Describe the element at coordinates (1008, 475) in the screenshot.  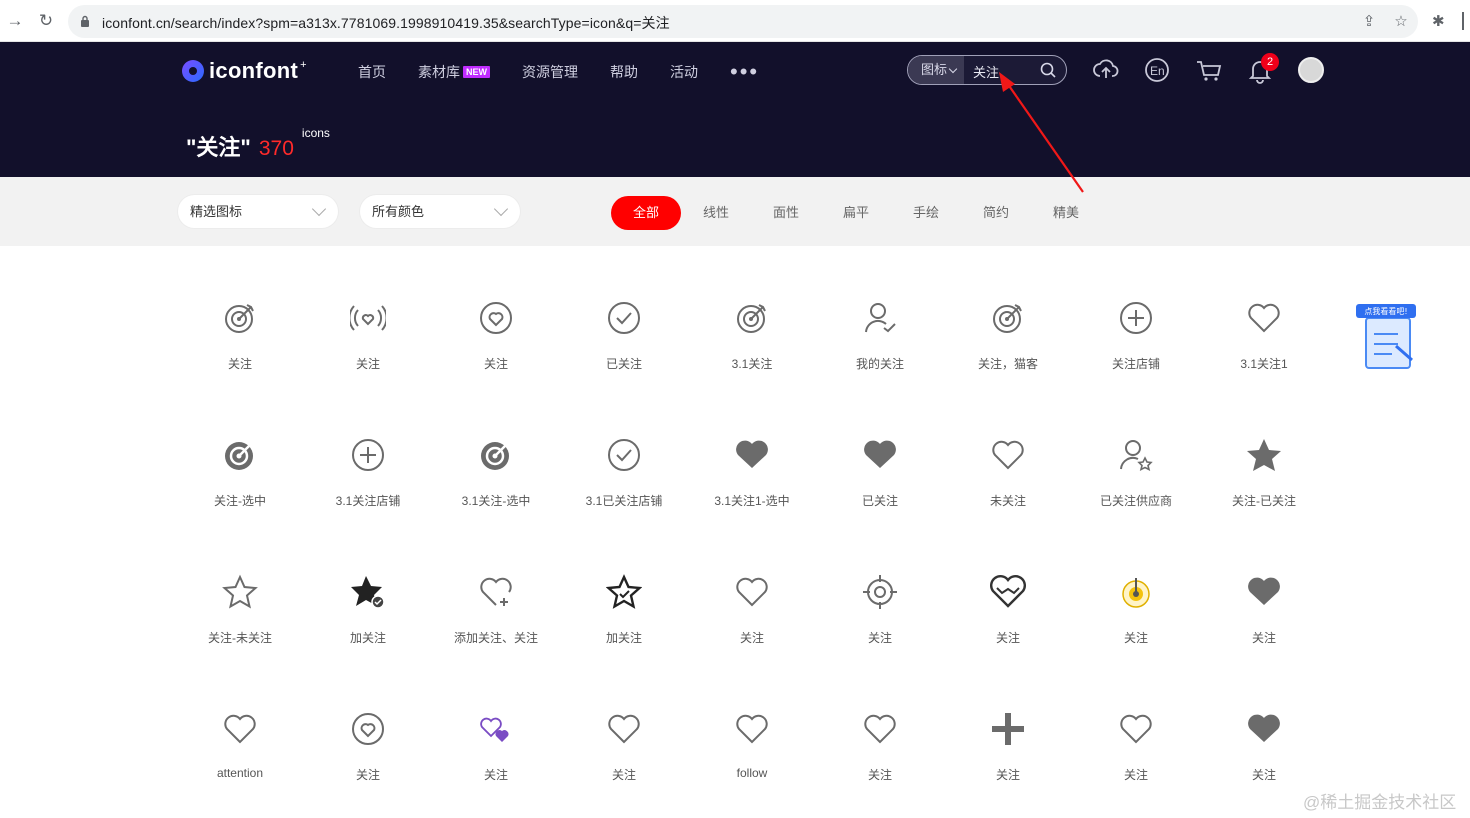
I see `icon-card: 未关注` at that location.